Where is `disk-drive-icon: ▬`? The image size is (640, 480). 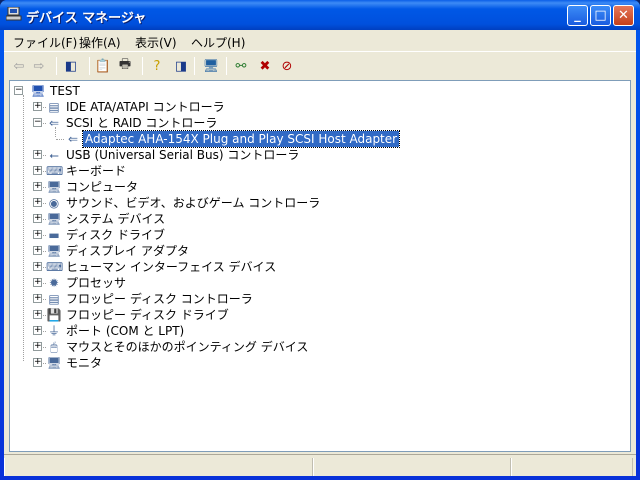
disk-drive-icon: ▬ is located at coordinates (54, 235).